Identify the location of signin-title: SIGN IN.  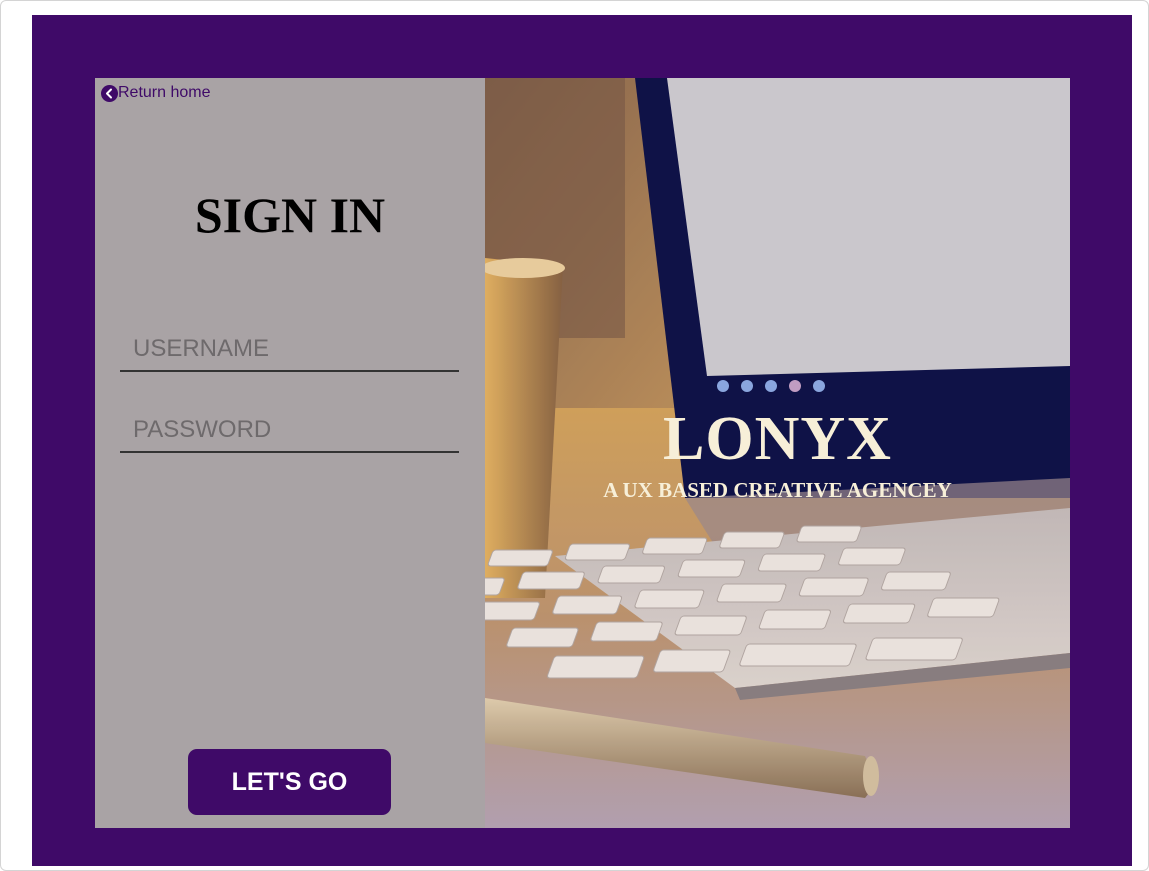
(290, 215).